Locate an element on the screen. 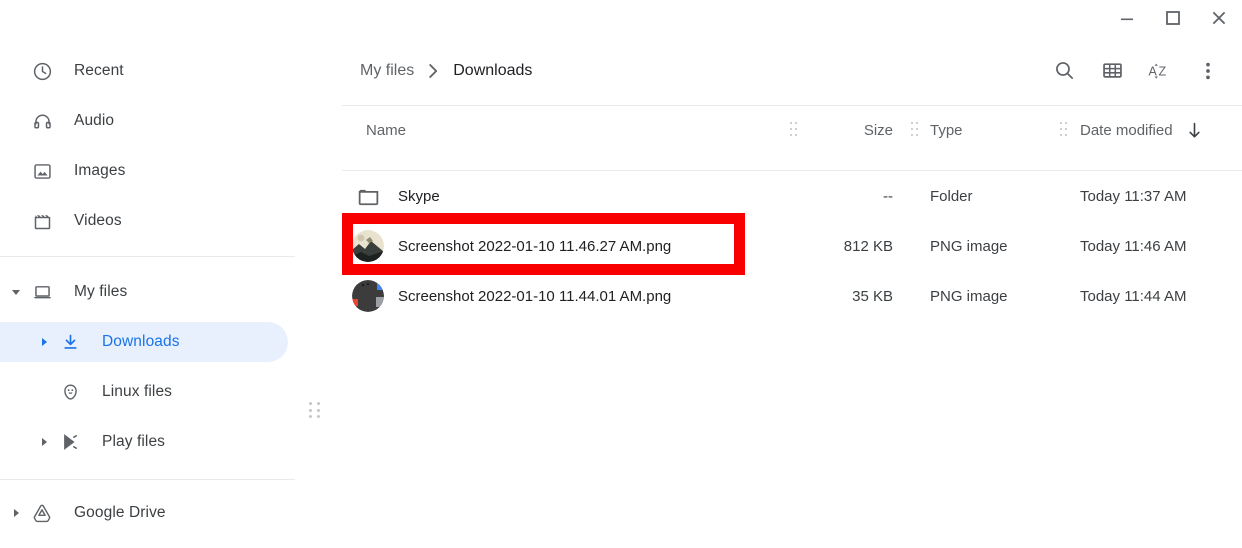 This screenshot has height=548, width=1242. image-icon is located at coordinates (42, 171).